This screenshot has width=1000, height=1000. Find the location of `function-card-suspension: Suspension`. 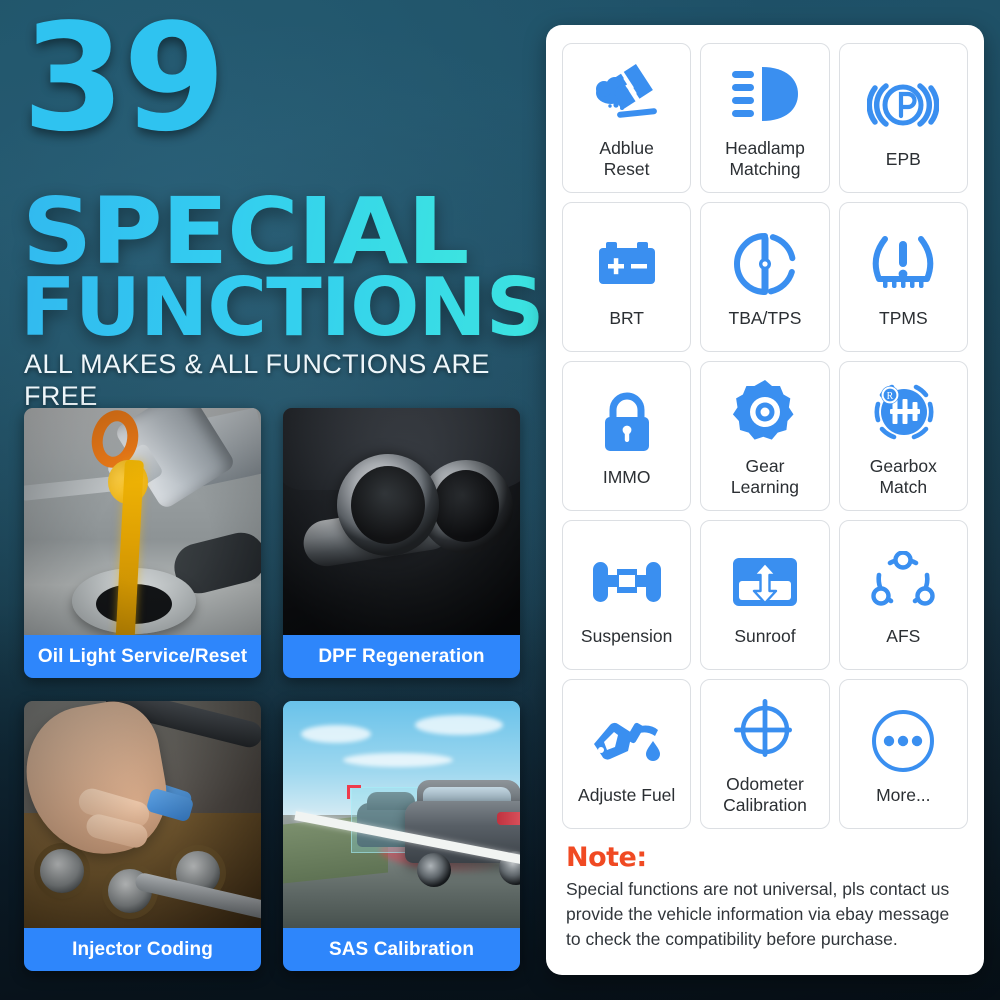

function-card-suspension: Suspension is located at coordinates (627, 595).